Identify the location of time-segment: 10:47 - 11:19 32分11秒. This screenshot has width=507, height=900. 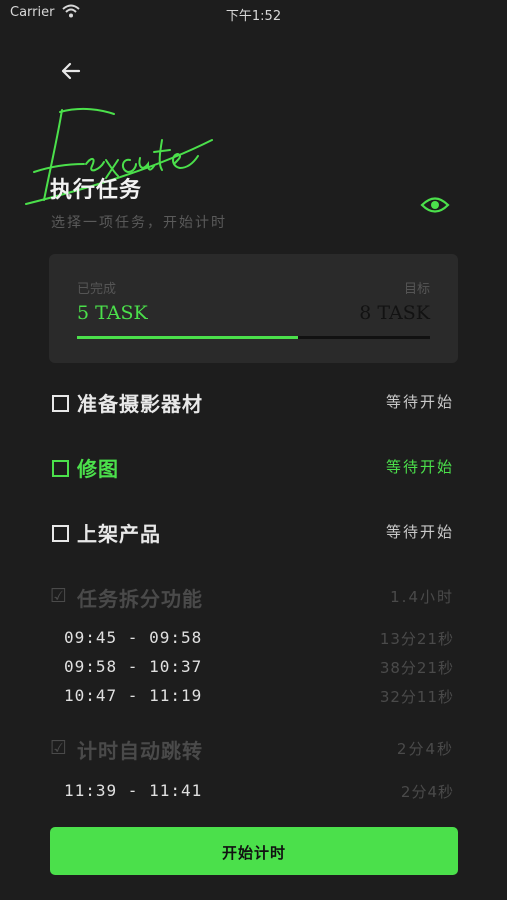
(259, 697).